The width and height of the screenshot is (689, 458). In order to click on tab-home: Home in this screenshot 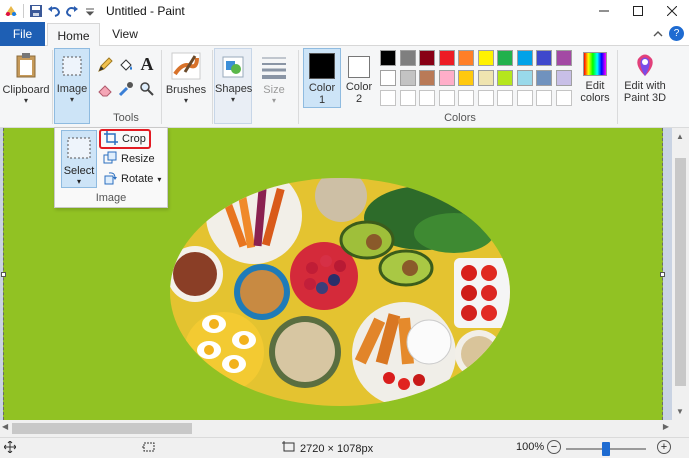, I will do `click(73, 35)`.